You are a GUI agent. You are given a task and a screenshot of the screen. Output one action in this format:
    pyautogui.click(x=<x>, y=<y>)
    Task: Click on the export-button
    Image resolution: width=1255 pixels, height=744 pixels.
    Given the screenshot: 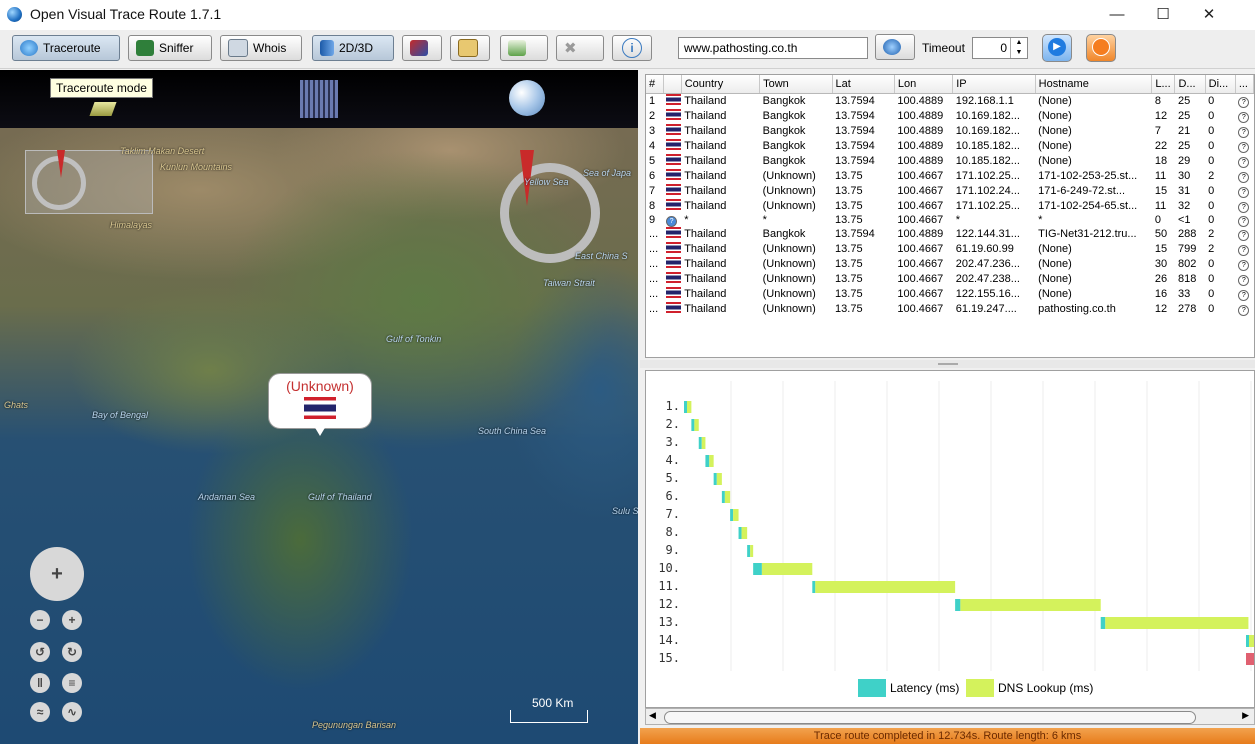 What is the action you would take?
    pyautogui.click(x=524, y=48)
    